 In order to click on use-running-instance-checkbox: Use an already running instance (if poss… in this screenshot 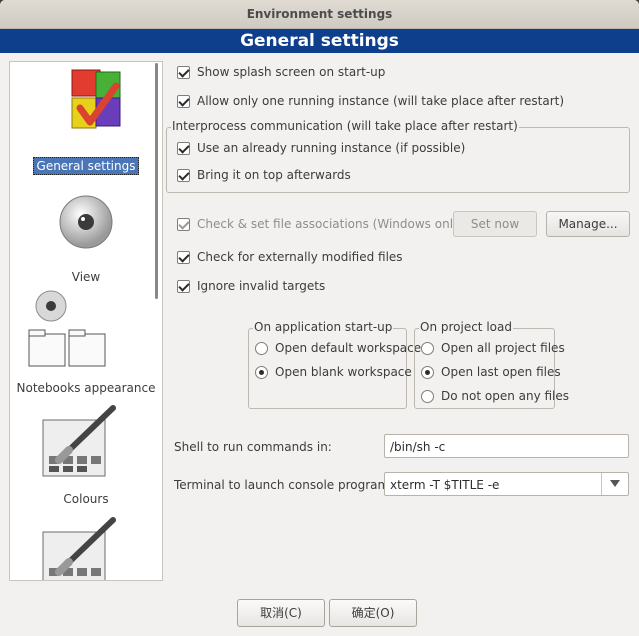, I will do `click(321, 148)`.